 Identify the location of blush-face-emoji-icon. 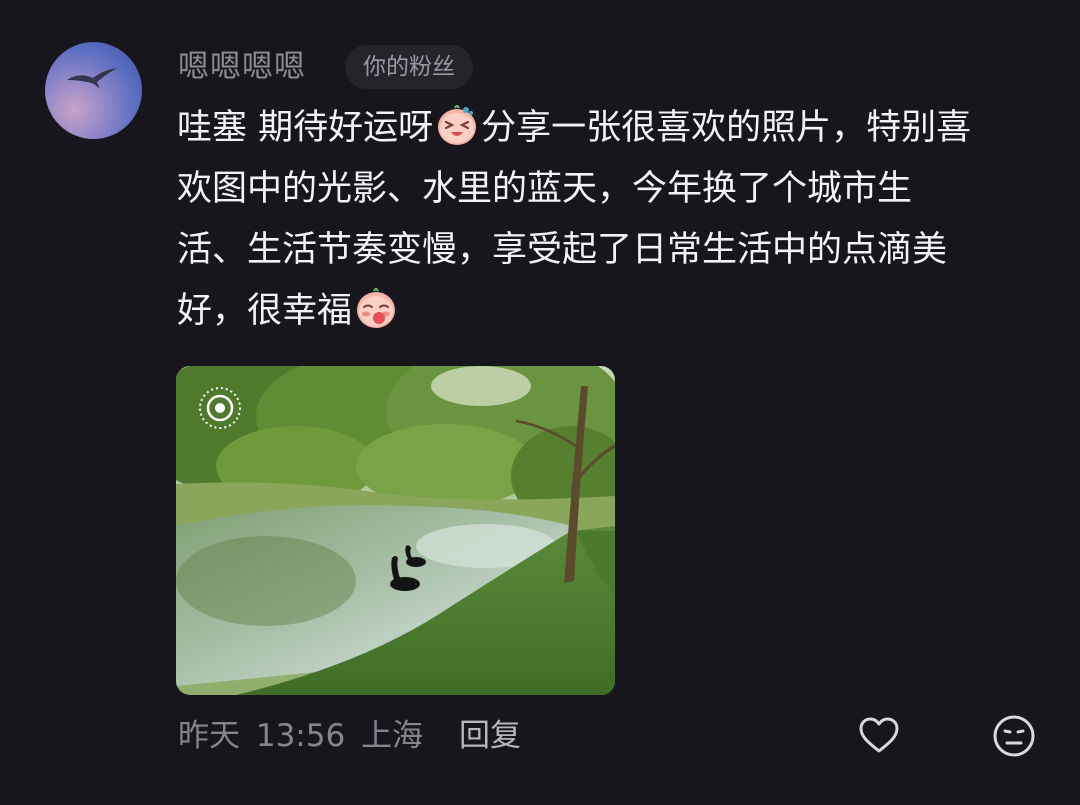
(376, 308).